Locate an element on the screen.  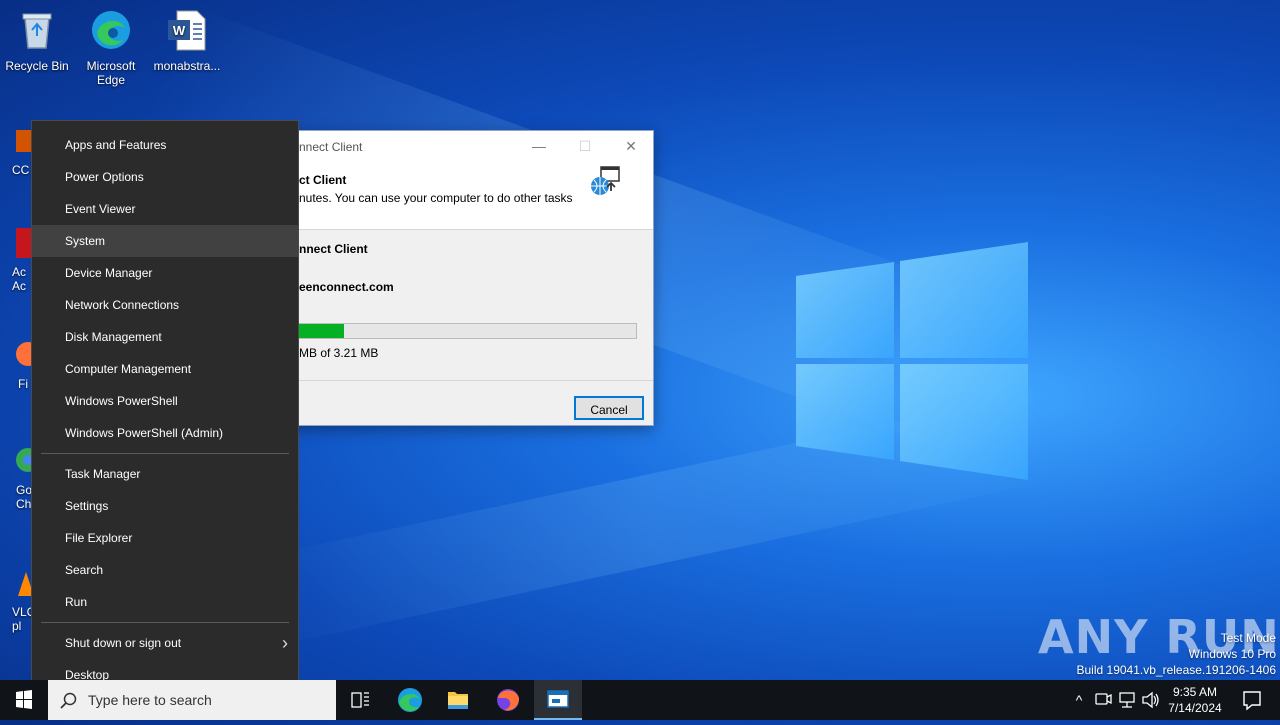
menu-item-file-explorer: File Explorer is located at coordinates (165, 538).